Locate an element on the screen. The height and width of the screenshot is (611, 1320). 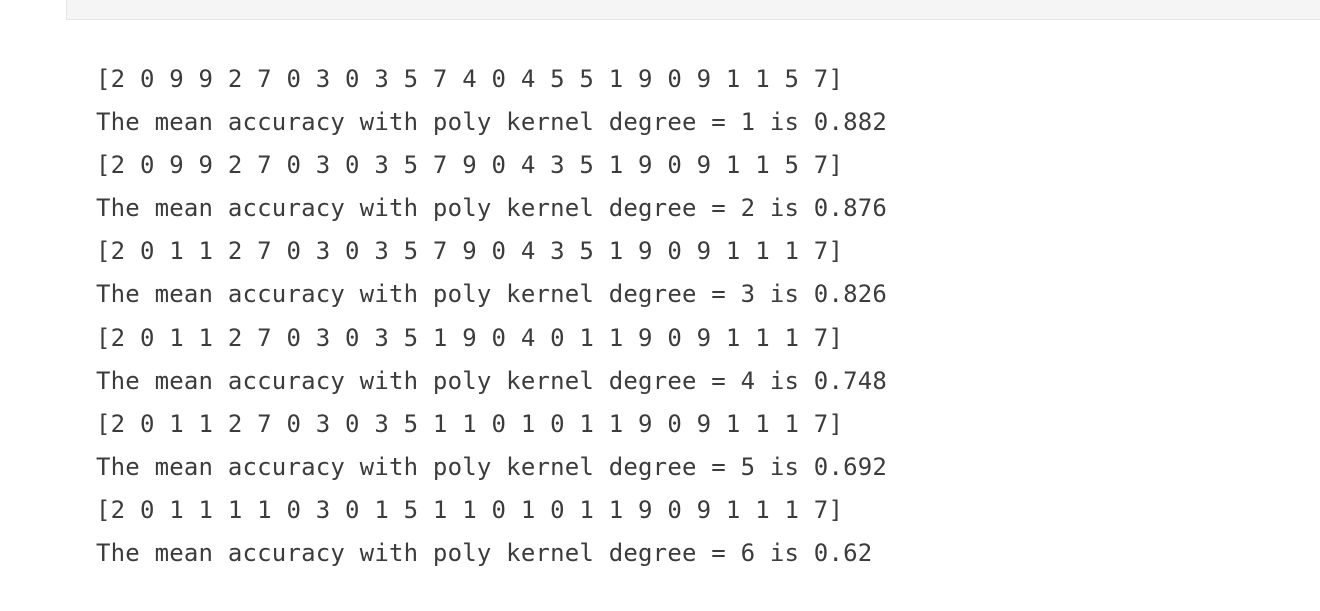
code-cell-bottom-edge is located at coordinates (693, 10).